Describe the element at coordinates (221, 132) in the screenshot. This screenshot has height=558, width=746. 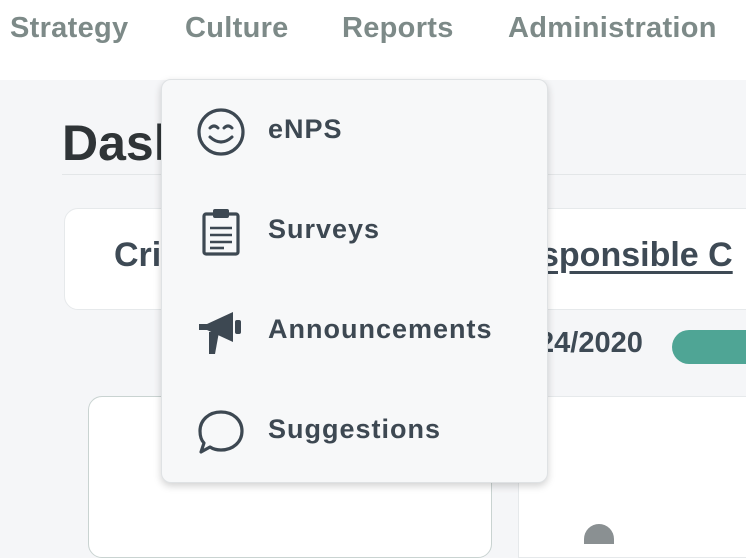
I see `smiley-icon` at that location.